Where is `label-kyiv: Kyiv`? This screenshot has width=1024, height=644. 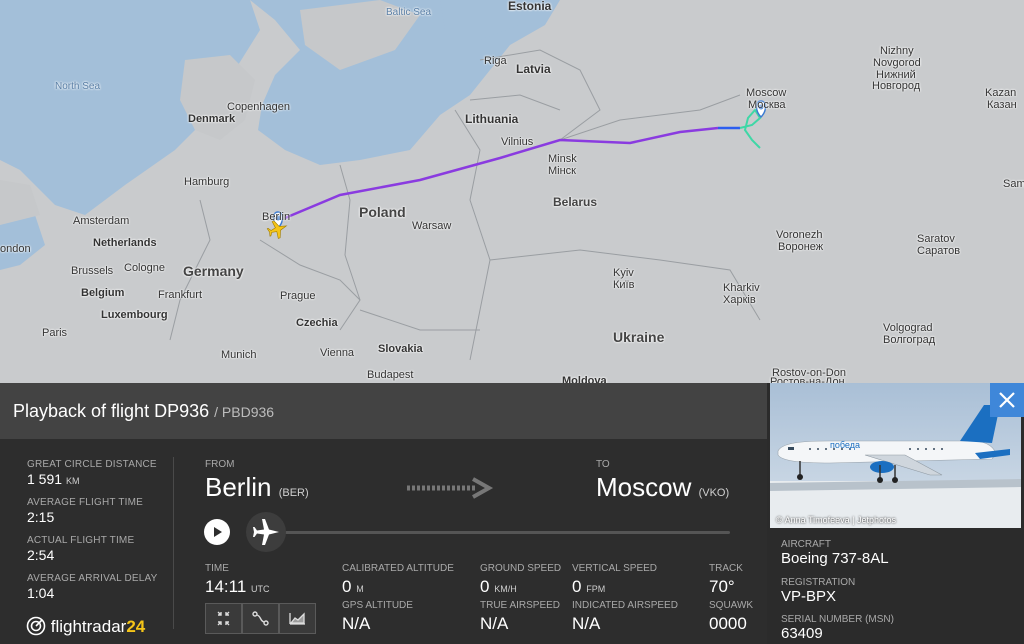
label-kyiv: Kyiv is located at coordinates (623, 273).